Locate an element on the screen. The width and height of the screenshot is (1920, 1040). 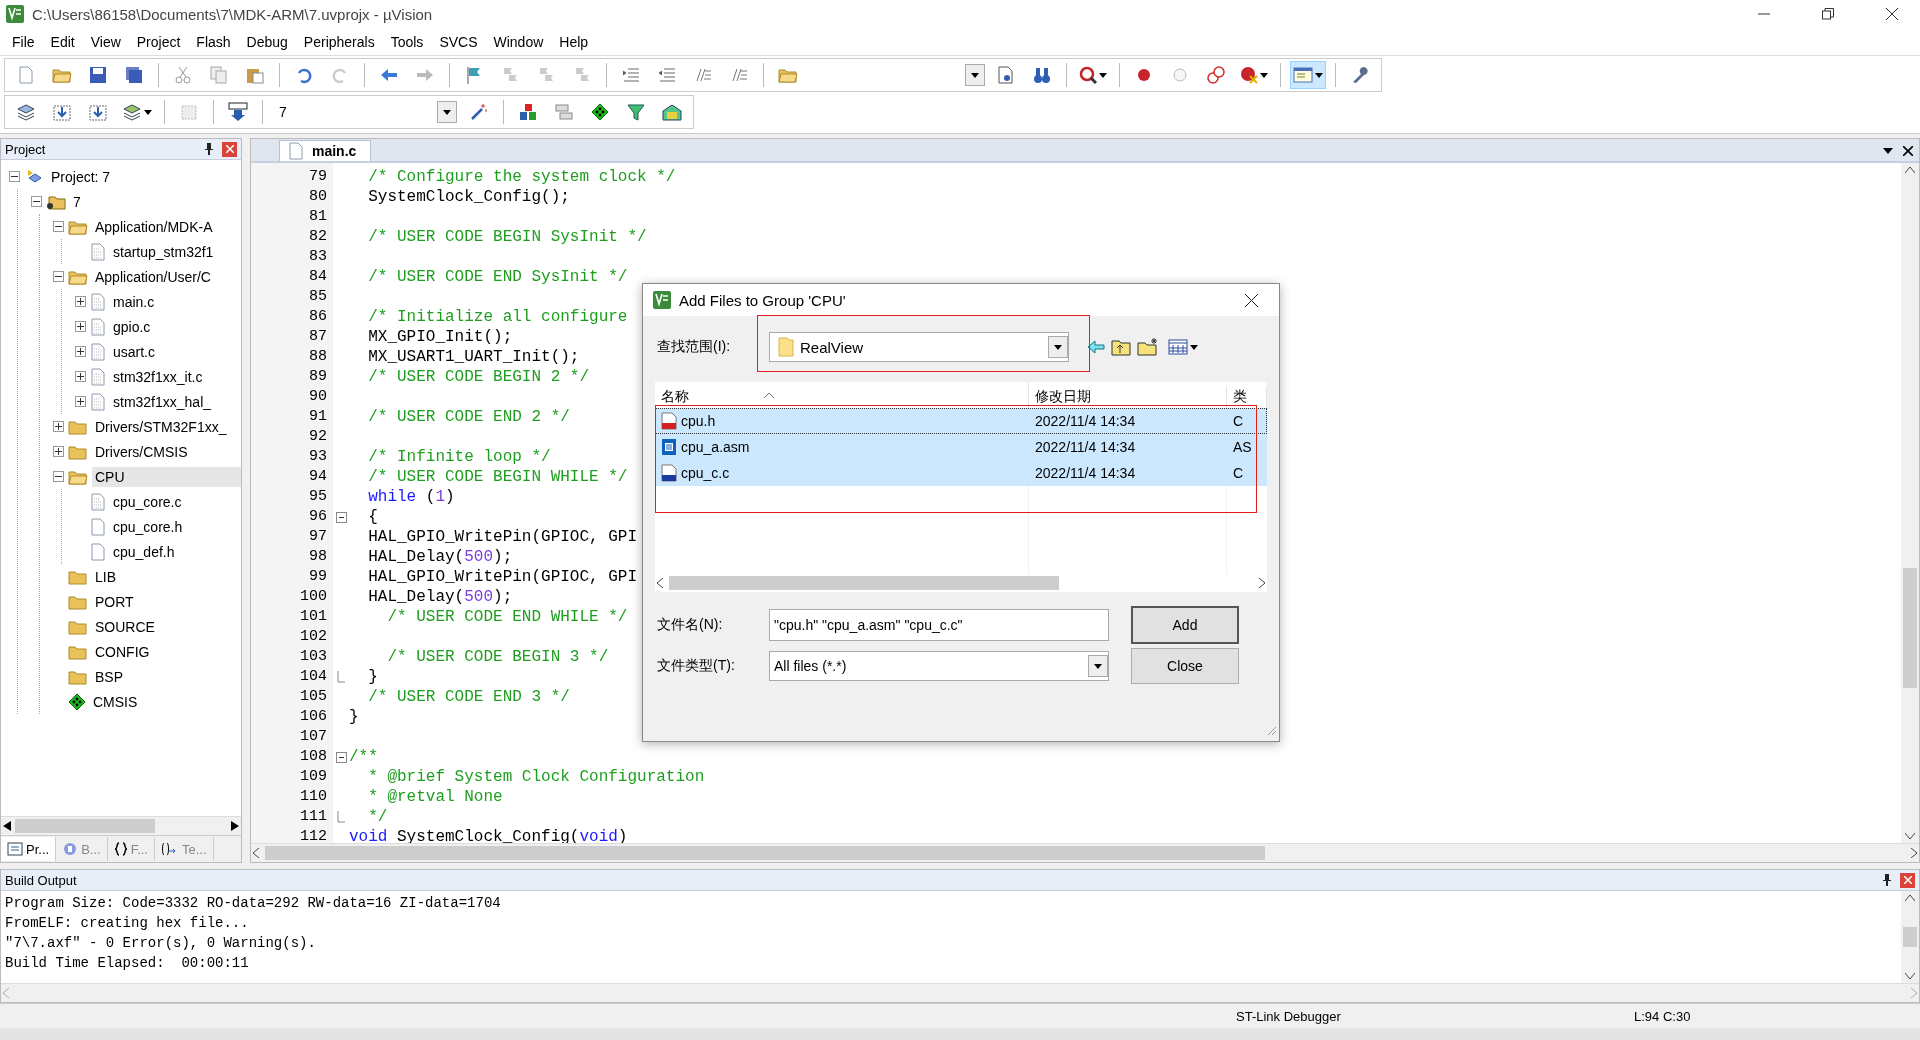
paste-icon is located at coordinates (255, 75).